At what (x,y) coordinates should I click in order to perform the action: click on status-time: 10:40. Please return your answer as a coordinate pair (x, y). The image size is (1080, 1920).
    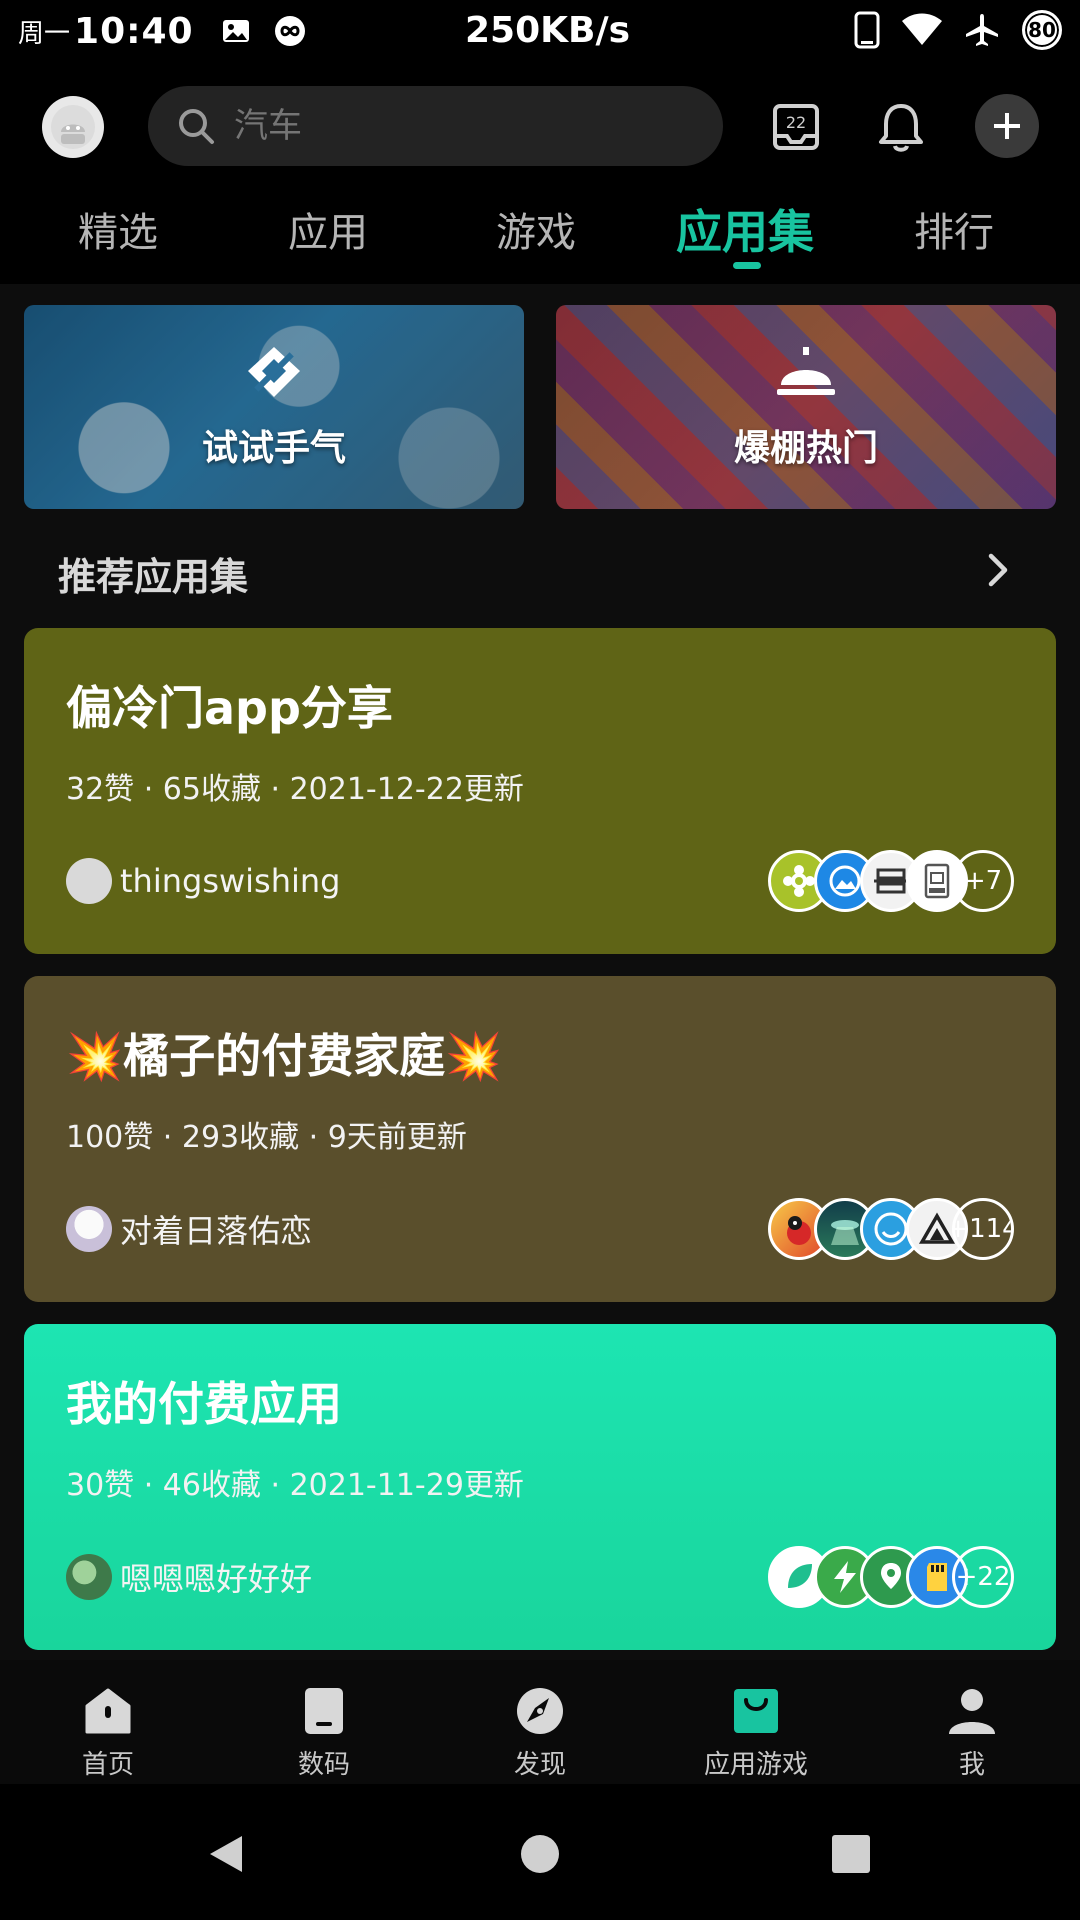
    Looking at the image, I should click on (134, 31).